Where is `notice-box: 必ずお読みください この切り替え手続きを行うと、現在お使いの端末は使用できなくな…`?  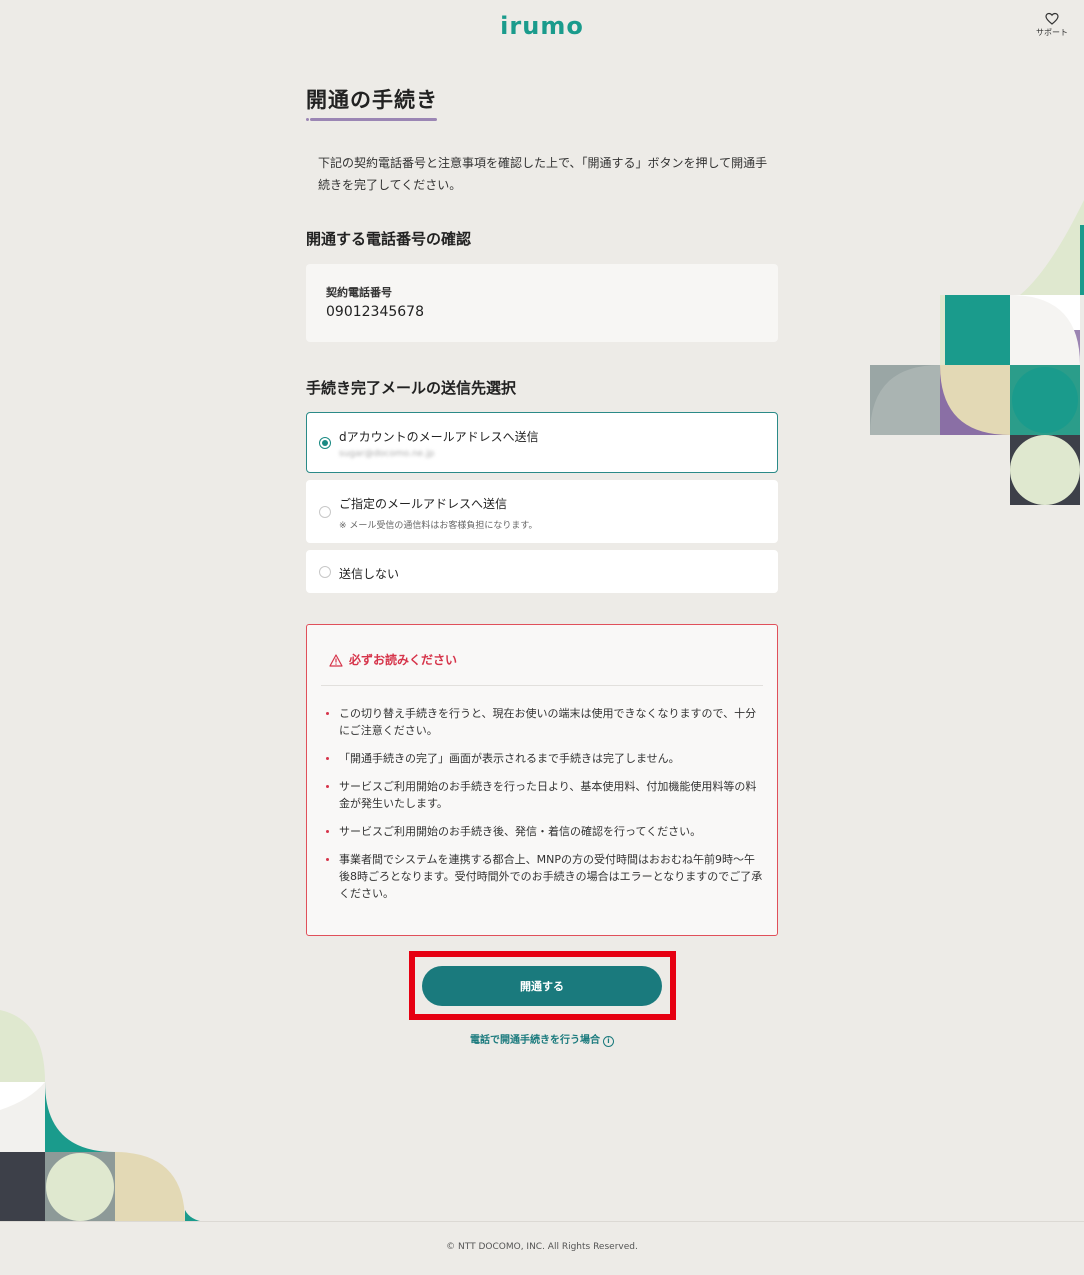 notice-box: 必ずお読みください この切り替え手続きを行うと、現在お使いの端末は使用できなくな… is located at coordinates (542, 780).